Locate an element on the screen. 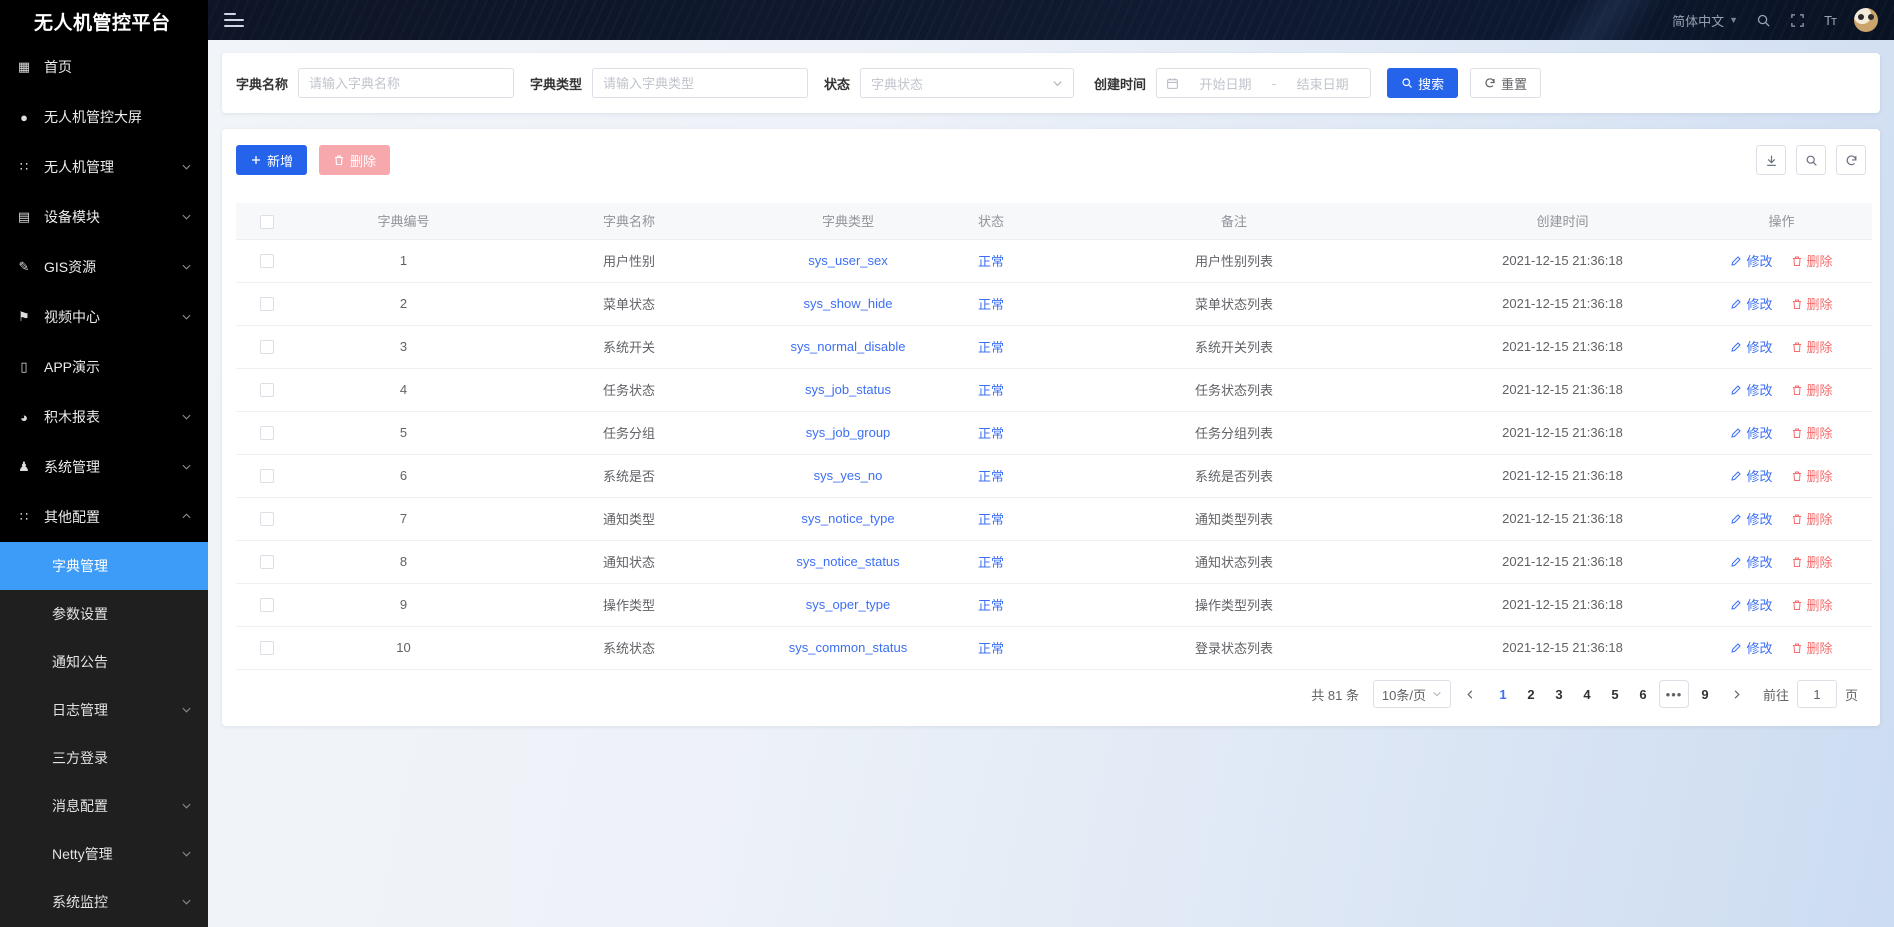 Image resolution: width=1894 pixels, height=927 pixels. sidebar-item-5: ✎ GIS资源 is located at coordinates (104, 267).